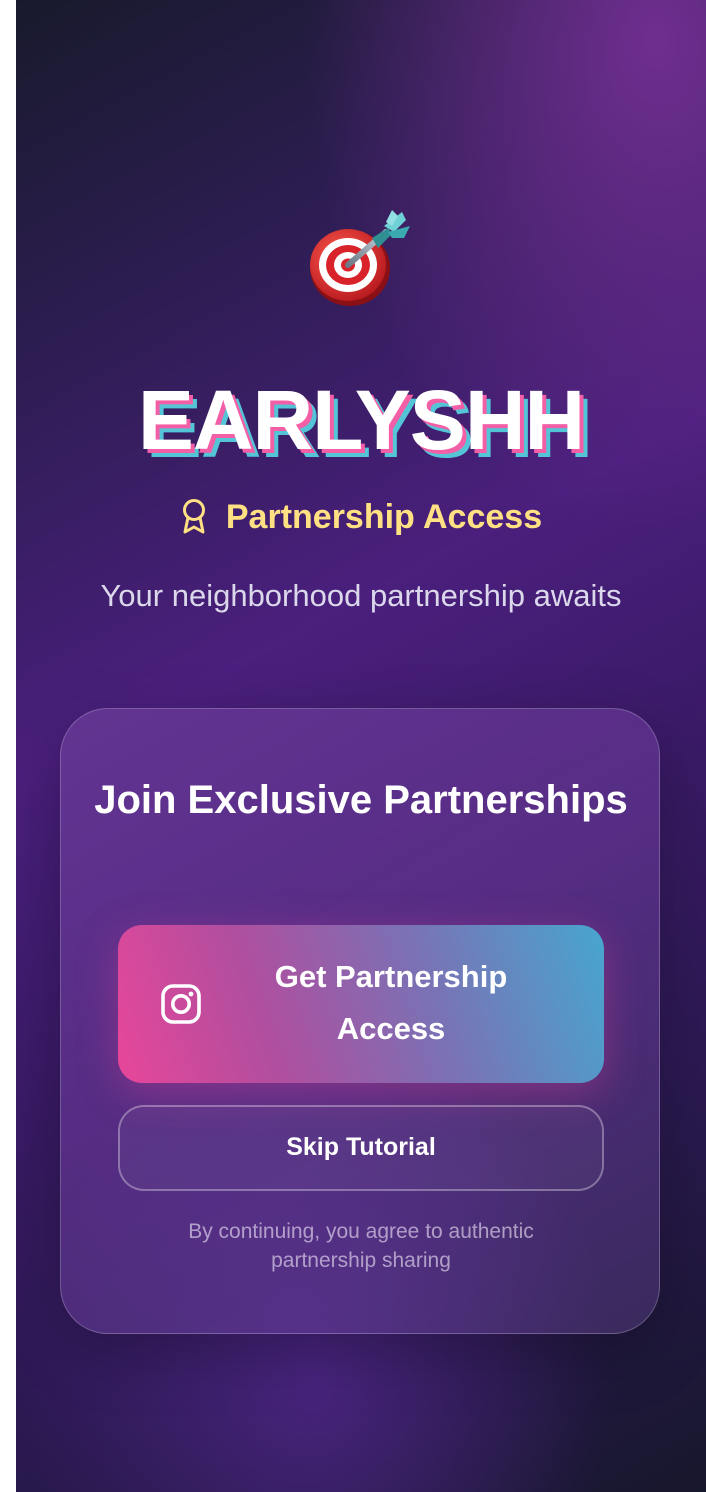 The image size is (706, 1492). What do you see at coordinates (391, 1002) in the screenshot?
I see `get-partnership-access-label: Get Partnership Access` at bounding box center [391, 1002].